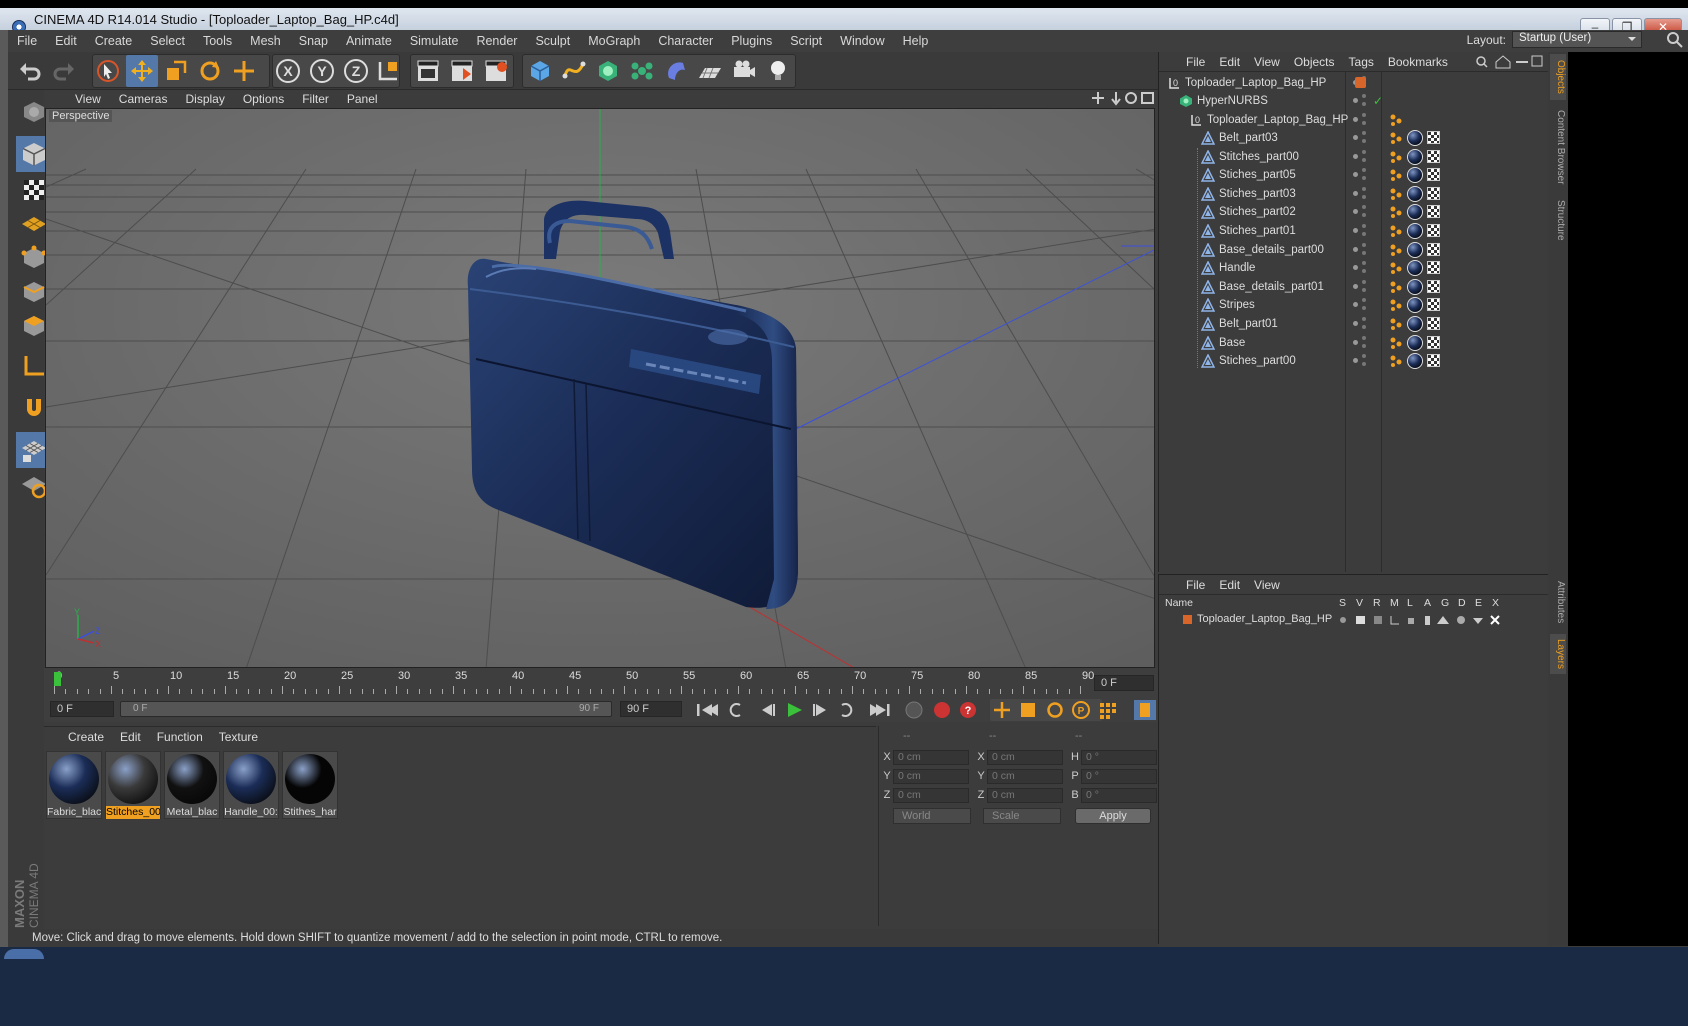 This screenshot has width=1688, height=1026. What do you see at coordinates (1418, 62) in the screenshot?
I see `object-menu-bookmarks: Bookmarks` at bounding box center [1418, 62].